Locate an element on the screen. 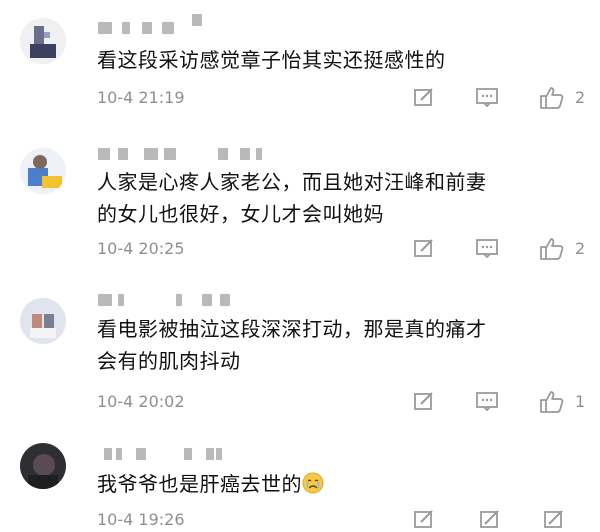 The width and height of the screenshot is (600, 532). comment-meta: 10-4 20:02 1 is located at coordinates (344, 402).